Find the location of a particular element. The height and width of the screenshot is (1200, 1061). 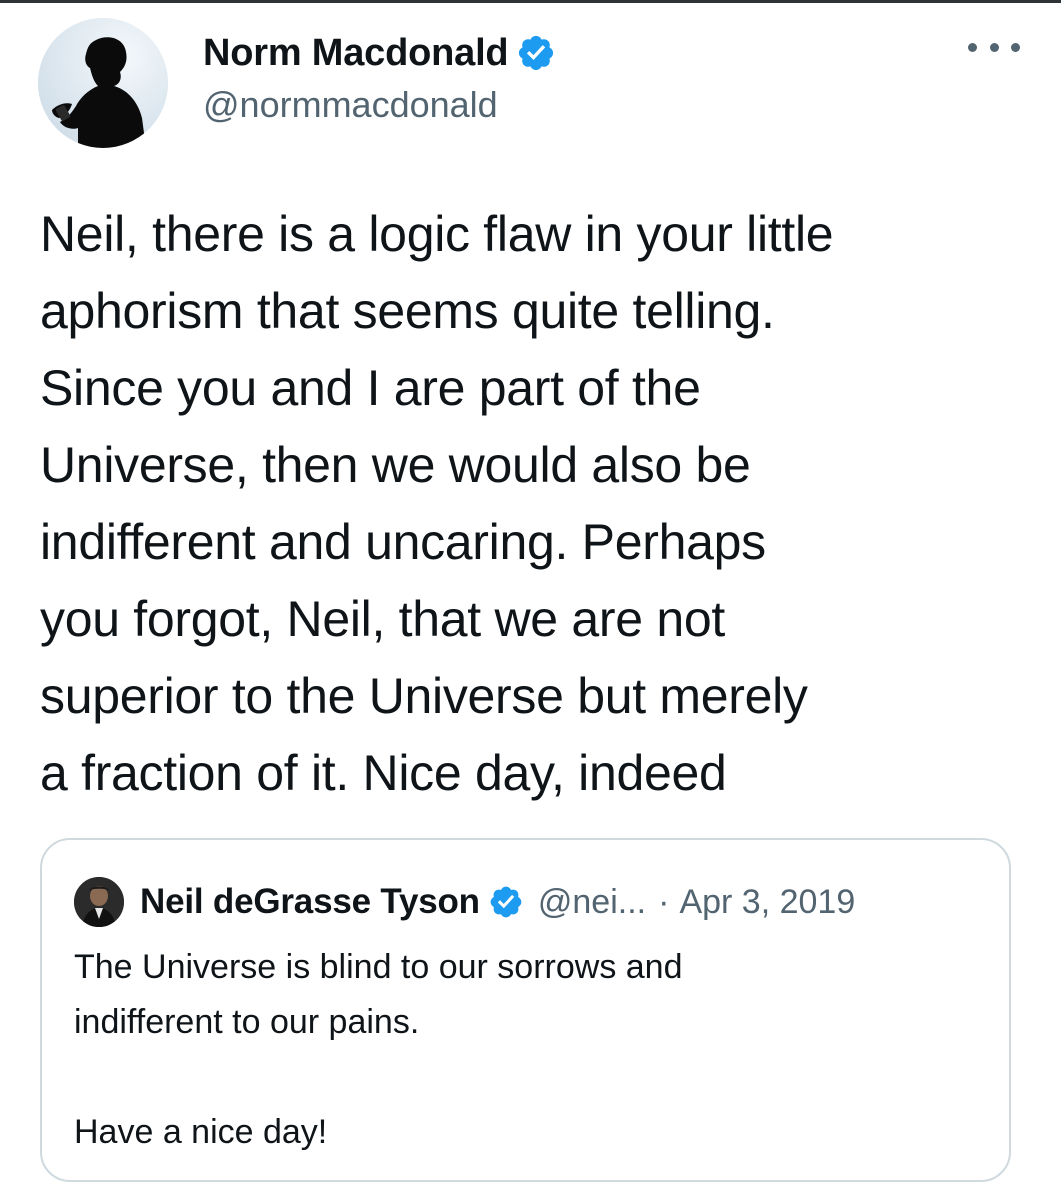

author-name-row: Norm Macdonald is located at coordinates (379, 53).